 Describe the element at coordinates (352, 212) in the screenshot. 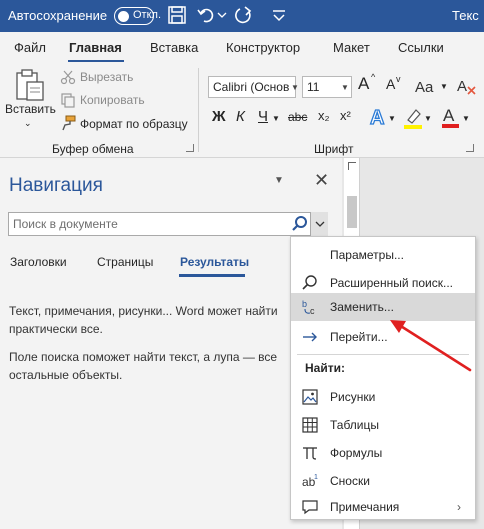

I see `ruler-margin` at that location.